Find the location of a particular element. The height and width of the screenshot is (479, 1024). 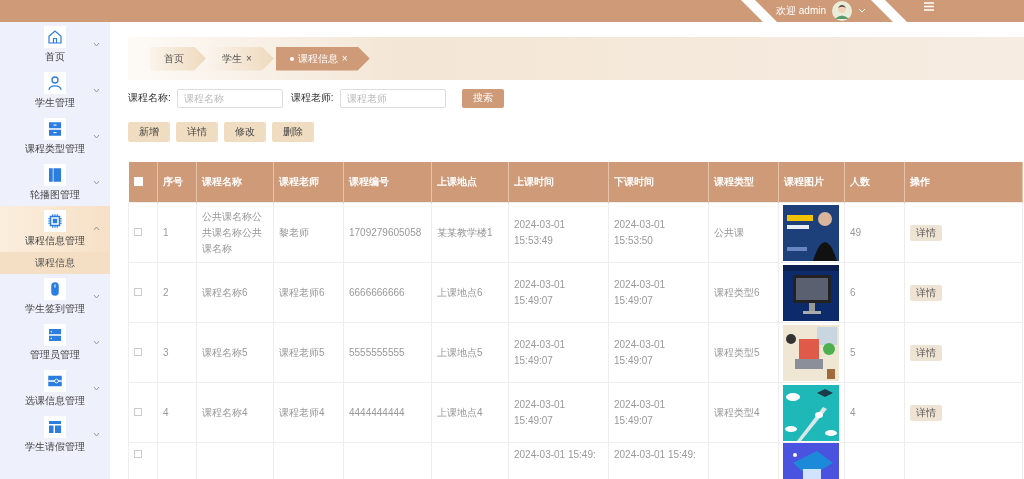

column-header: 序号 is located at coordinates (173, 181).